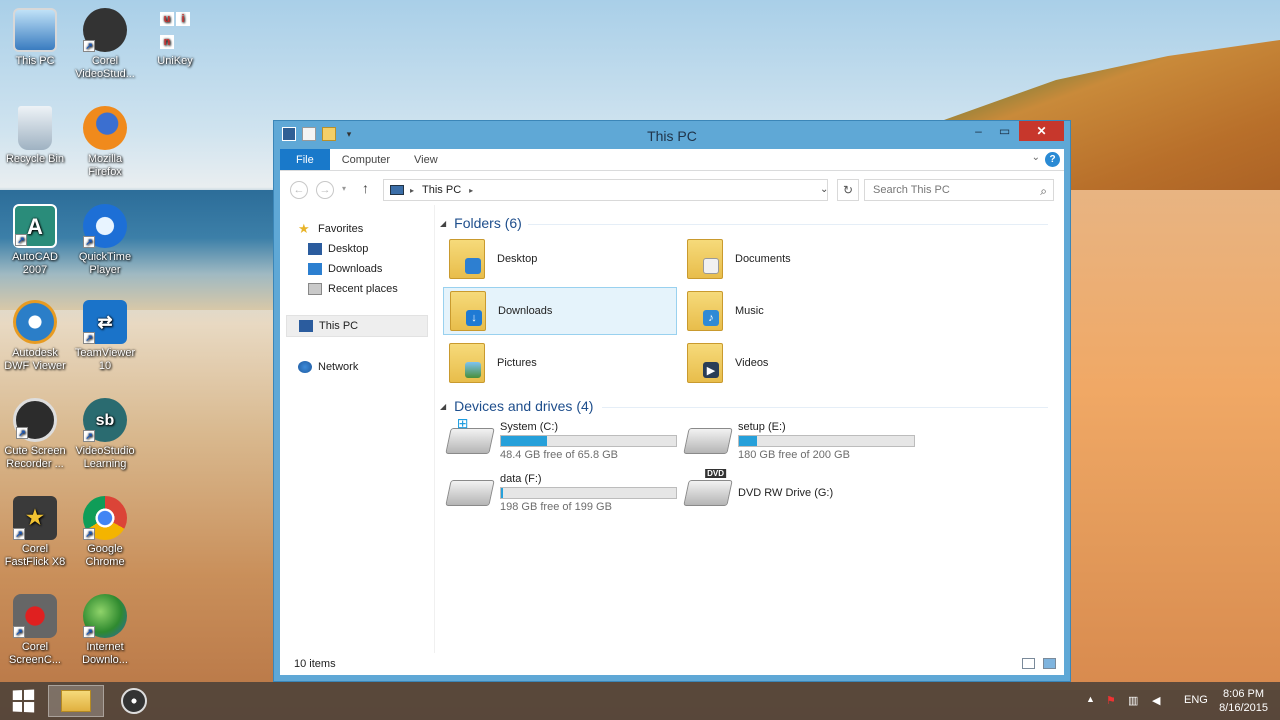  I want to click on videostudio-learning-icon: sb ↗, so click(105, 420).